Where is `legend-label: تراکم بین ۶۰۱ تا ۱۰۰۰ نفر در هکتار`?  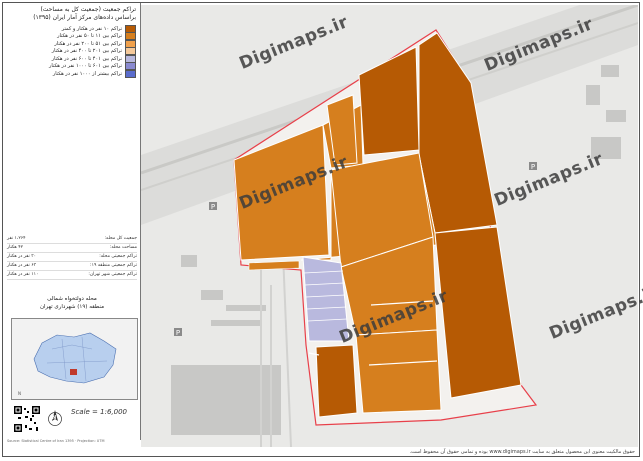
legend-label: تراکم بین ۶۰۱ تا ۱۰۰۰ نفر در هکتار is located at coordinates (85, 66).